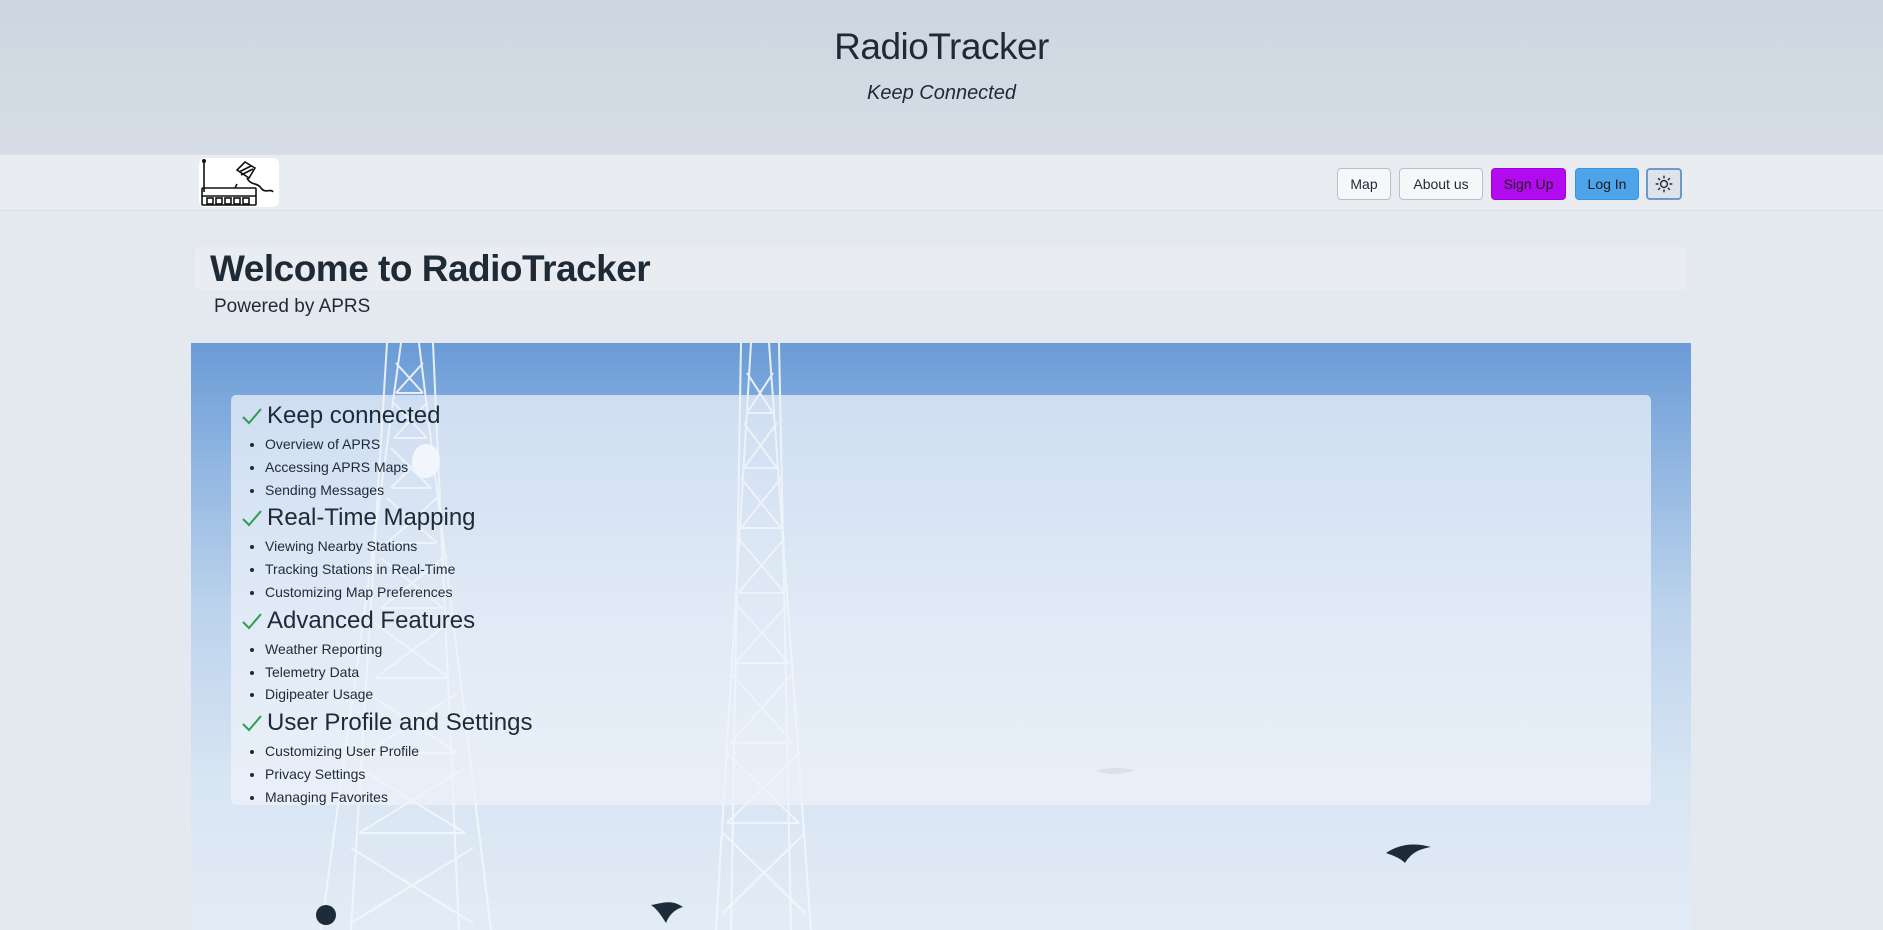 The width and height of the screenshot is (1883, 930). I want to click on welcome-banner: Welcome to RadioTracker, so click(941, 268).